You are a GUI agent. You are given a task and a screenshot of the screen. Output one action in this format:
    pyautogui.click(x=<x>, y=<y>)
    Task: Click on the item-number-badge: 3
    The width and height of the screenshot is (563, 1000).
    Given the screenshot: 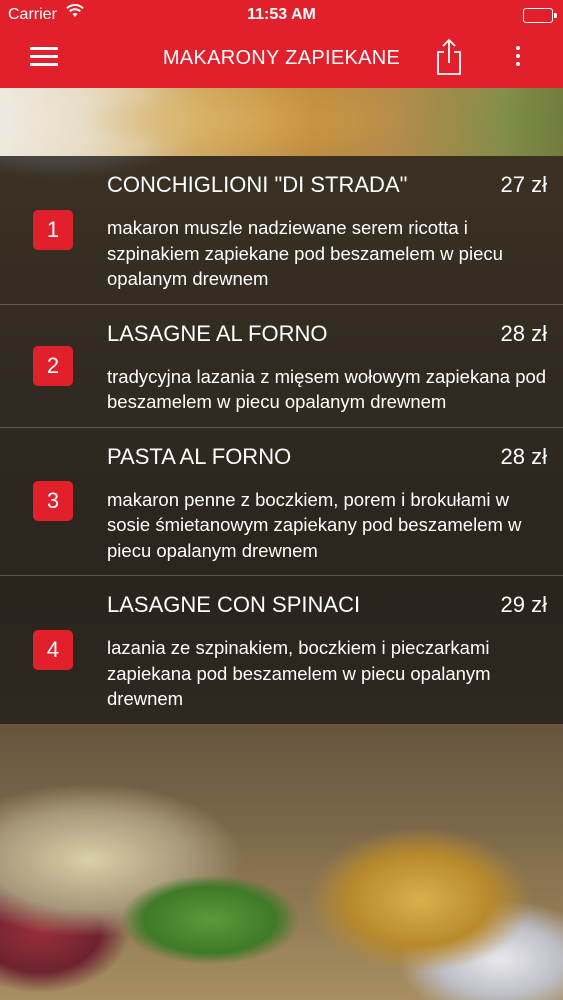 What is the action you would take?
    pyautogui.click(x=53, y=501)
    